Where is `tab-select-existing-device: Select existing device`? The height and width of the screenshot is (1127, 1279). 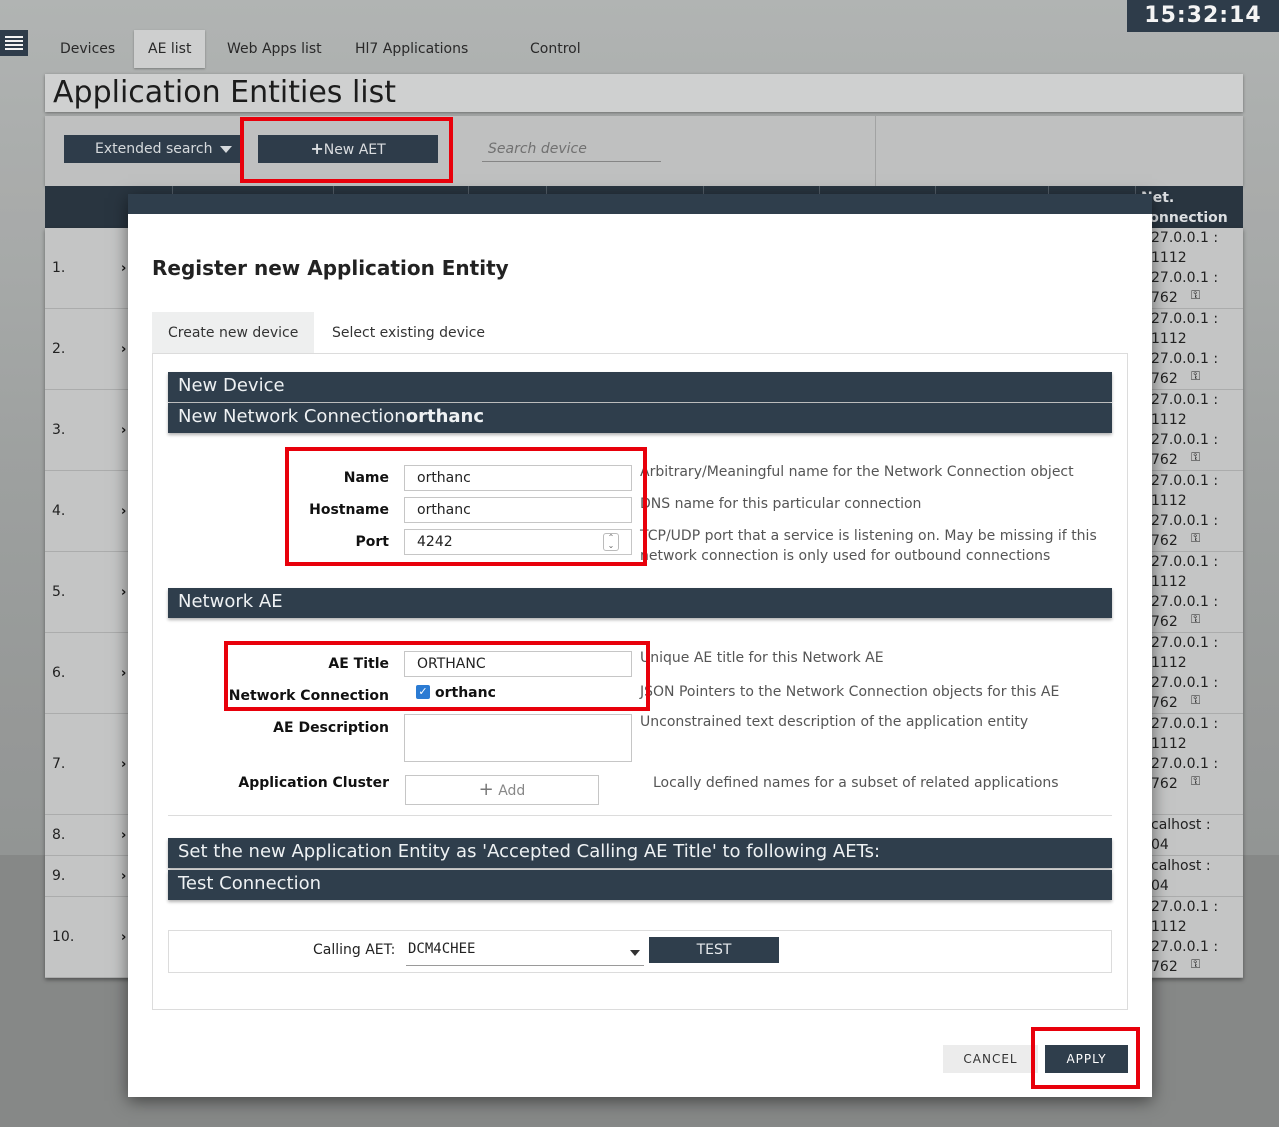 tab-select-existing-device: Select existing device is located at coordinates (408, 333).